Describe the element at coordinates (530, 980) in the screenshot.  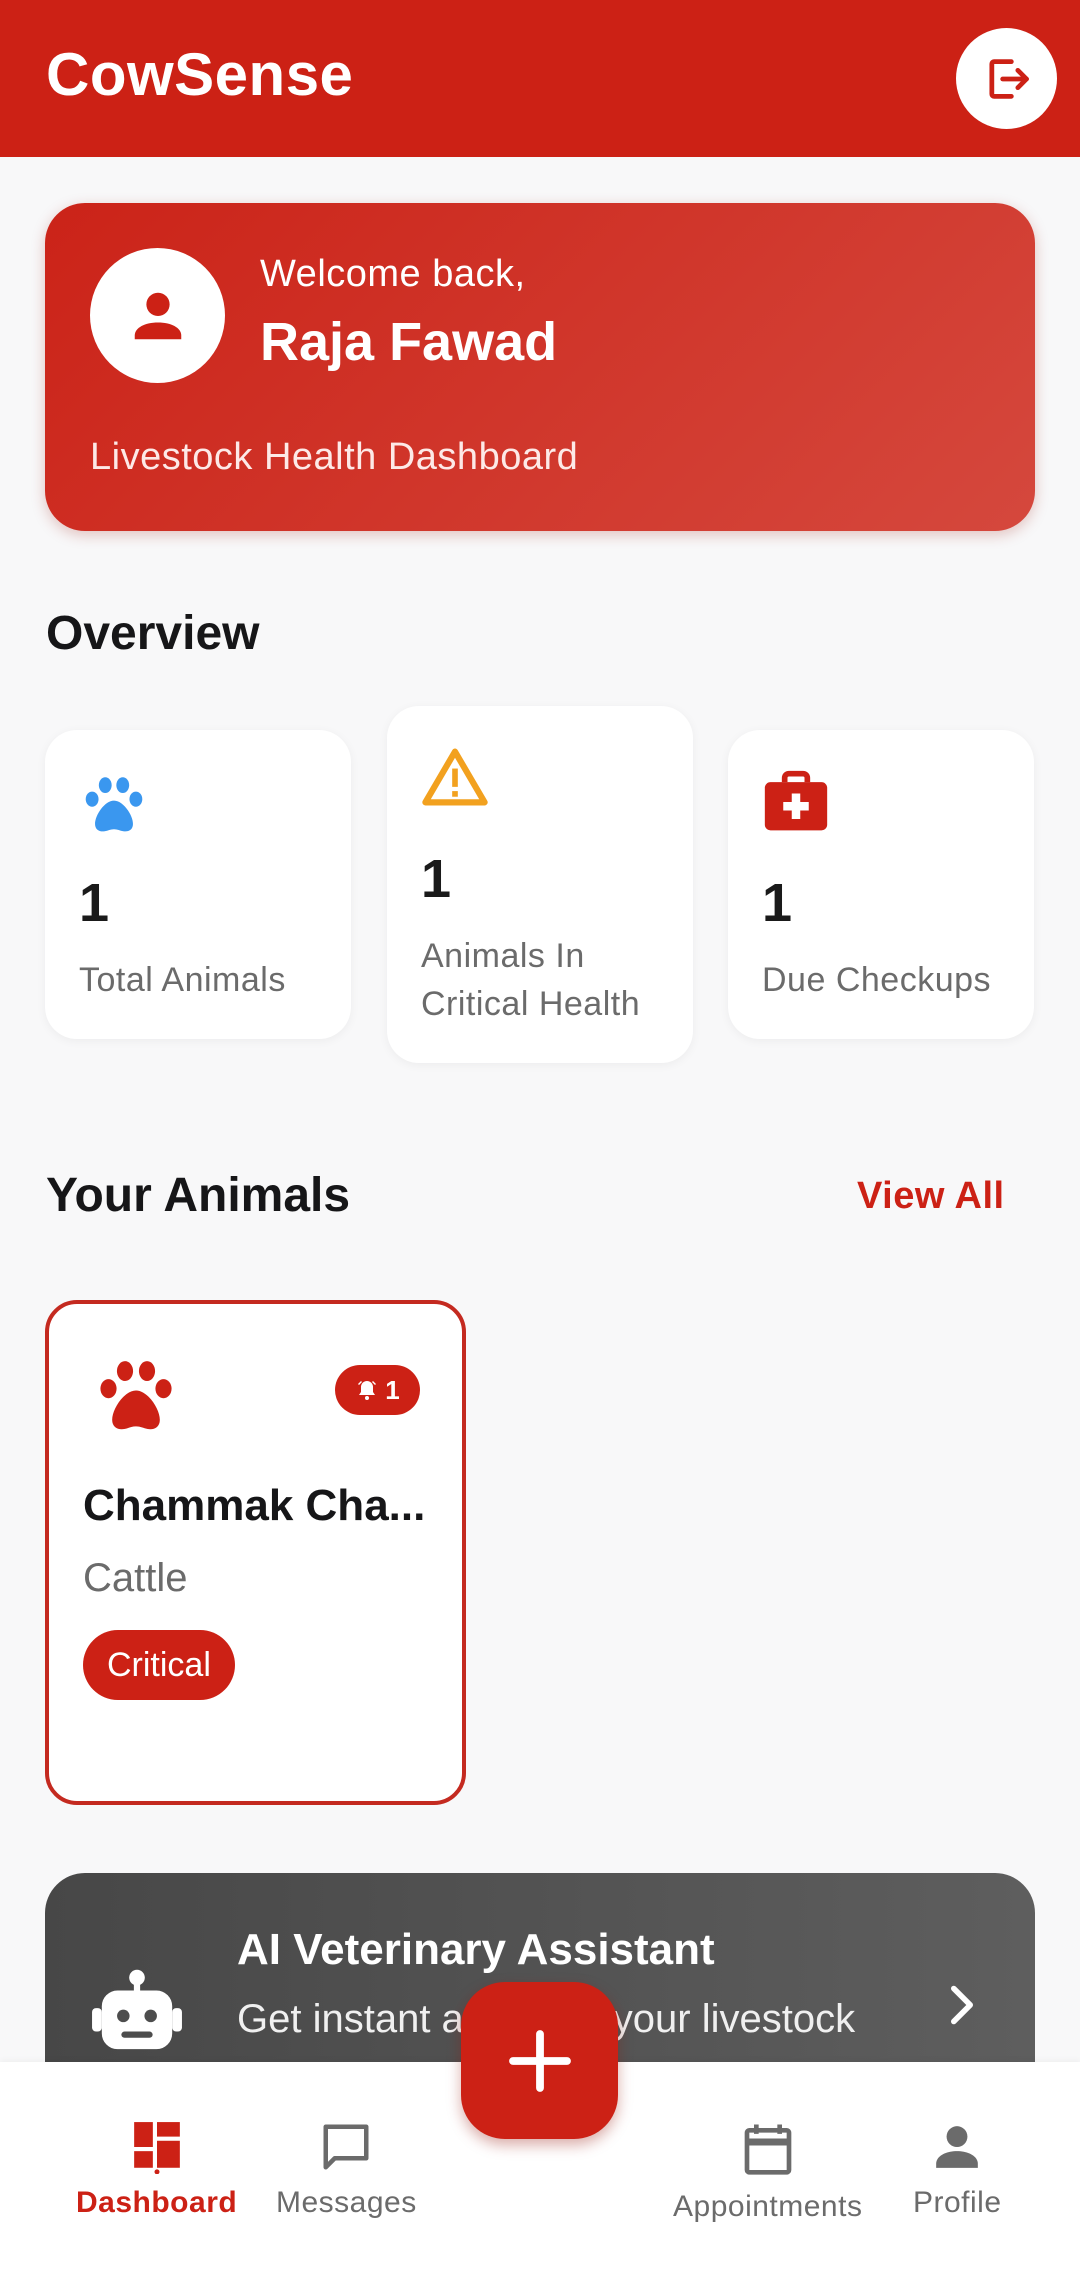
I see `stat-label: Animals In Critical Health` at that location.